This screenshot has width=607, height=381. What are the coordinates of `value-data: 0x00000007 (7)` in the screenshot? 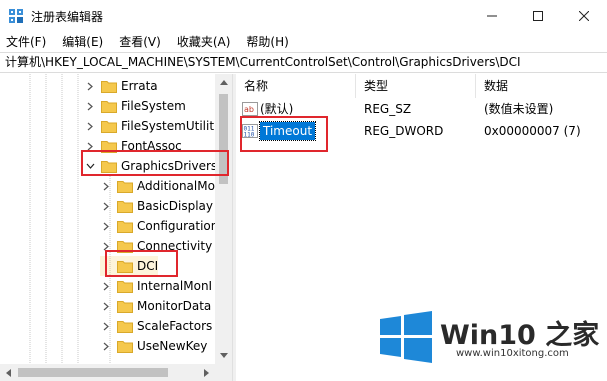 It's located at (532, 131).